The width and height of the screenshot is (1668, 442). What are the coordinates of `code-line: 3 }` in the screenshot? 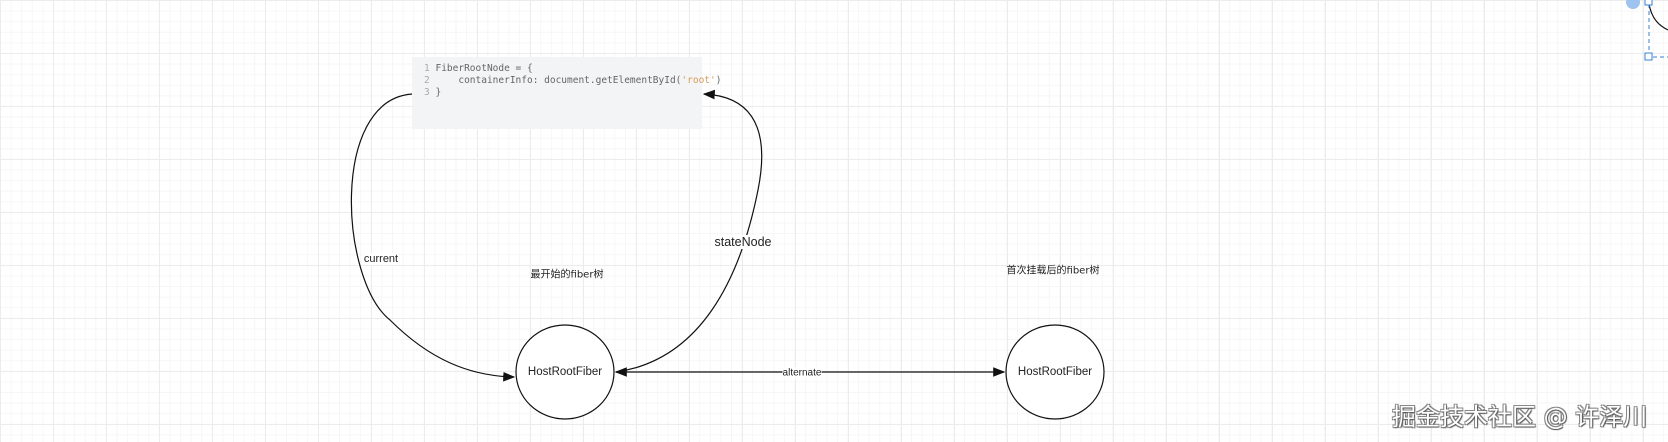 It's located at (433, 92).